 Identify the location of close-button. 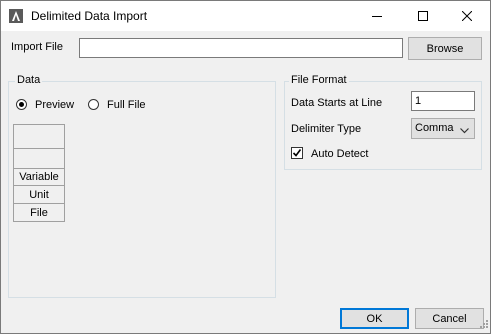
(467, 16).